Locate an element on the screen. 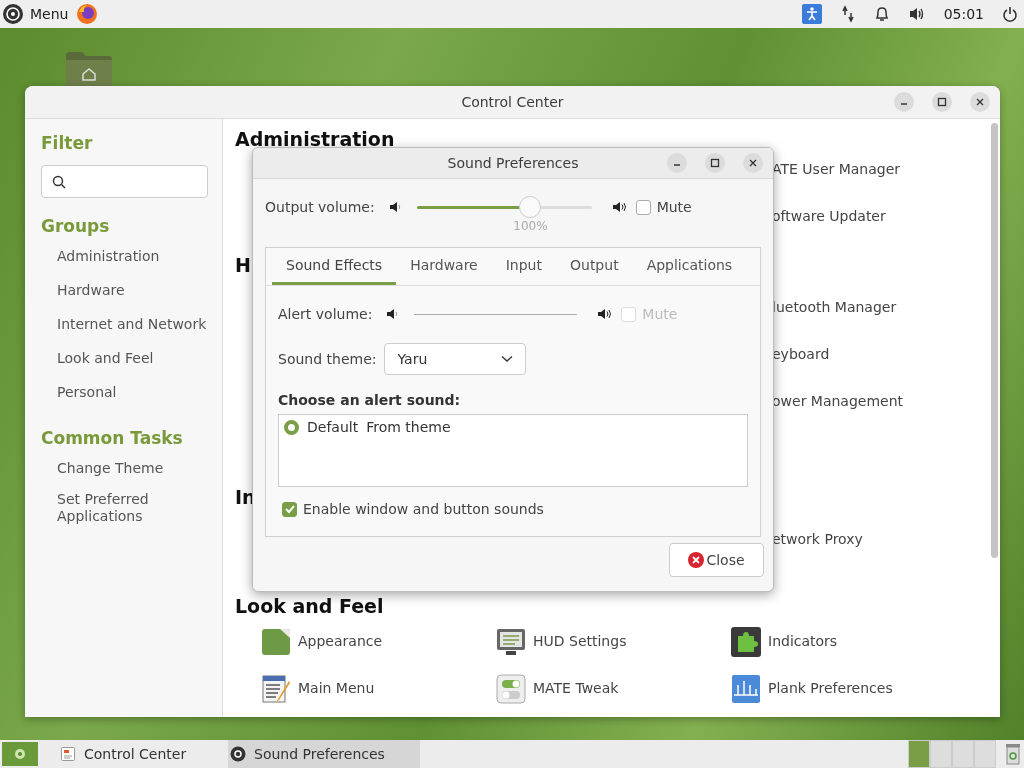 The height and width of the screenshot is (768, 1024). launcher-label: eyboard is located at coordinates (801, 354).